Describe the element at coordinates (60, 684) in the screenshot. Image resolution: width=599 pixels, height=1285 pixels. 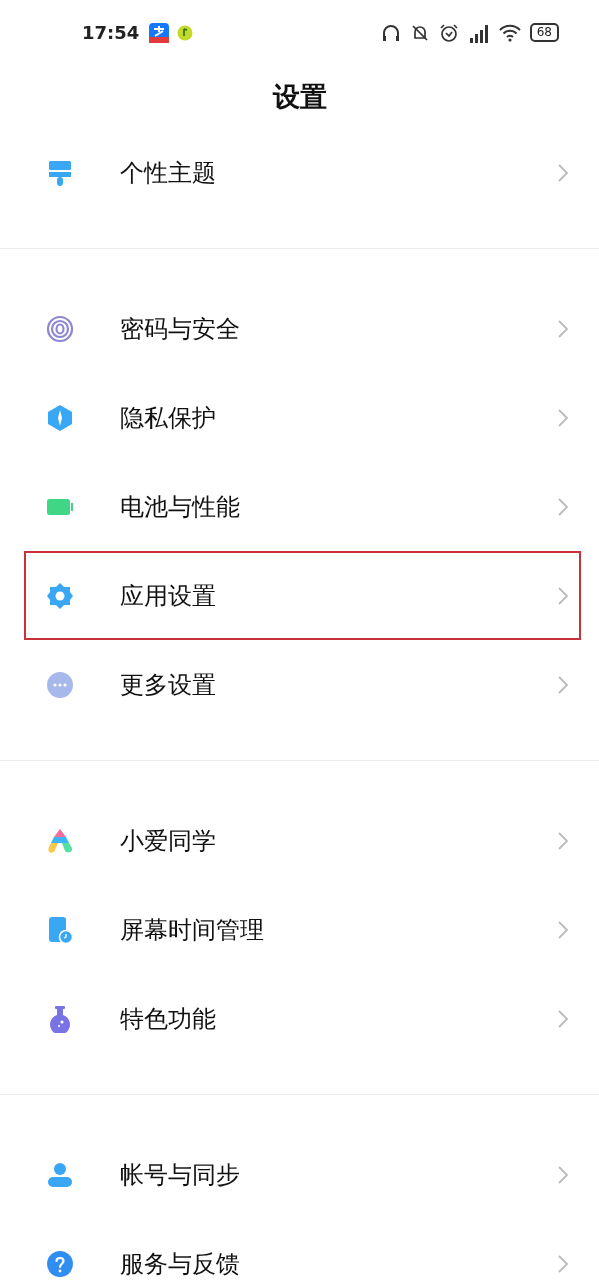
I see `more-icon` at that location.